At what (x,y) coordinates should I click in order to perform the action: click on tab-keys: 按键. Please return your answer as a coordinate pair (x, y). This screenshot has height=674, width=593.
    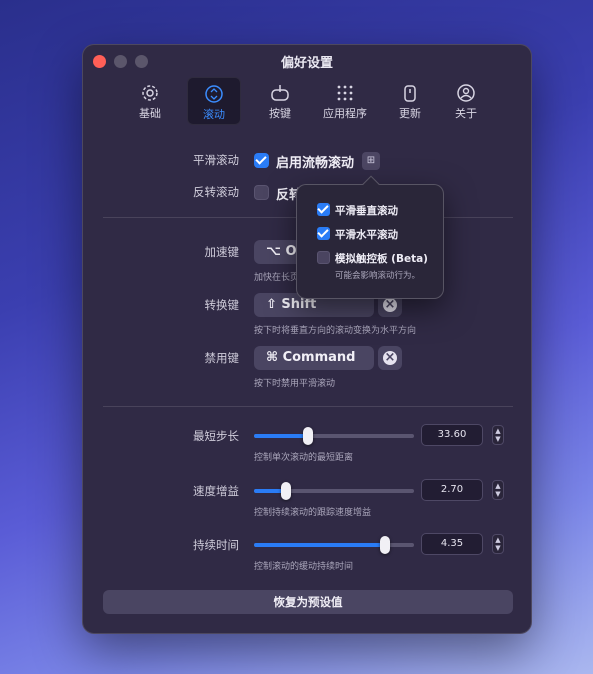
    Looking at the image, I should click on (280, 101).